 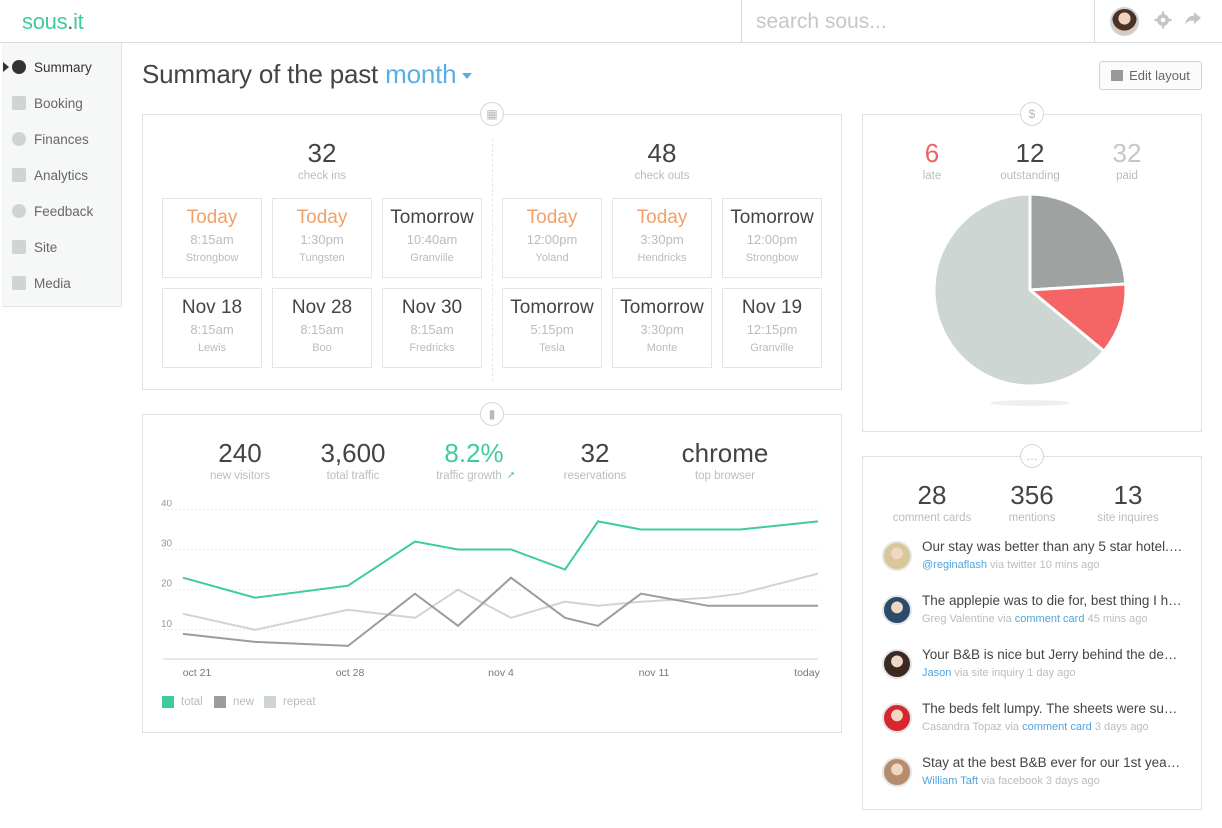 I want to click on comment-author: @reginaflash, so click(x=954, y=565).